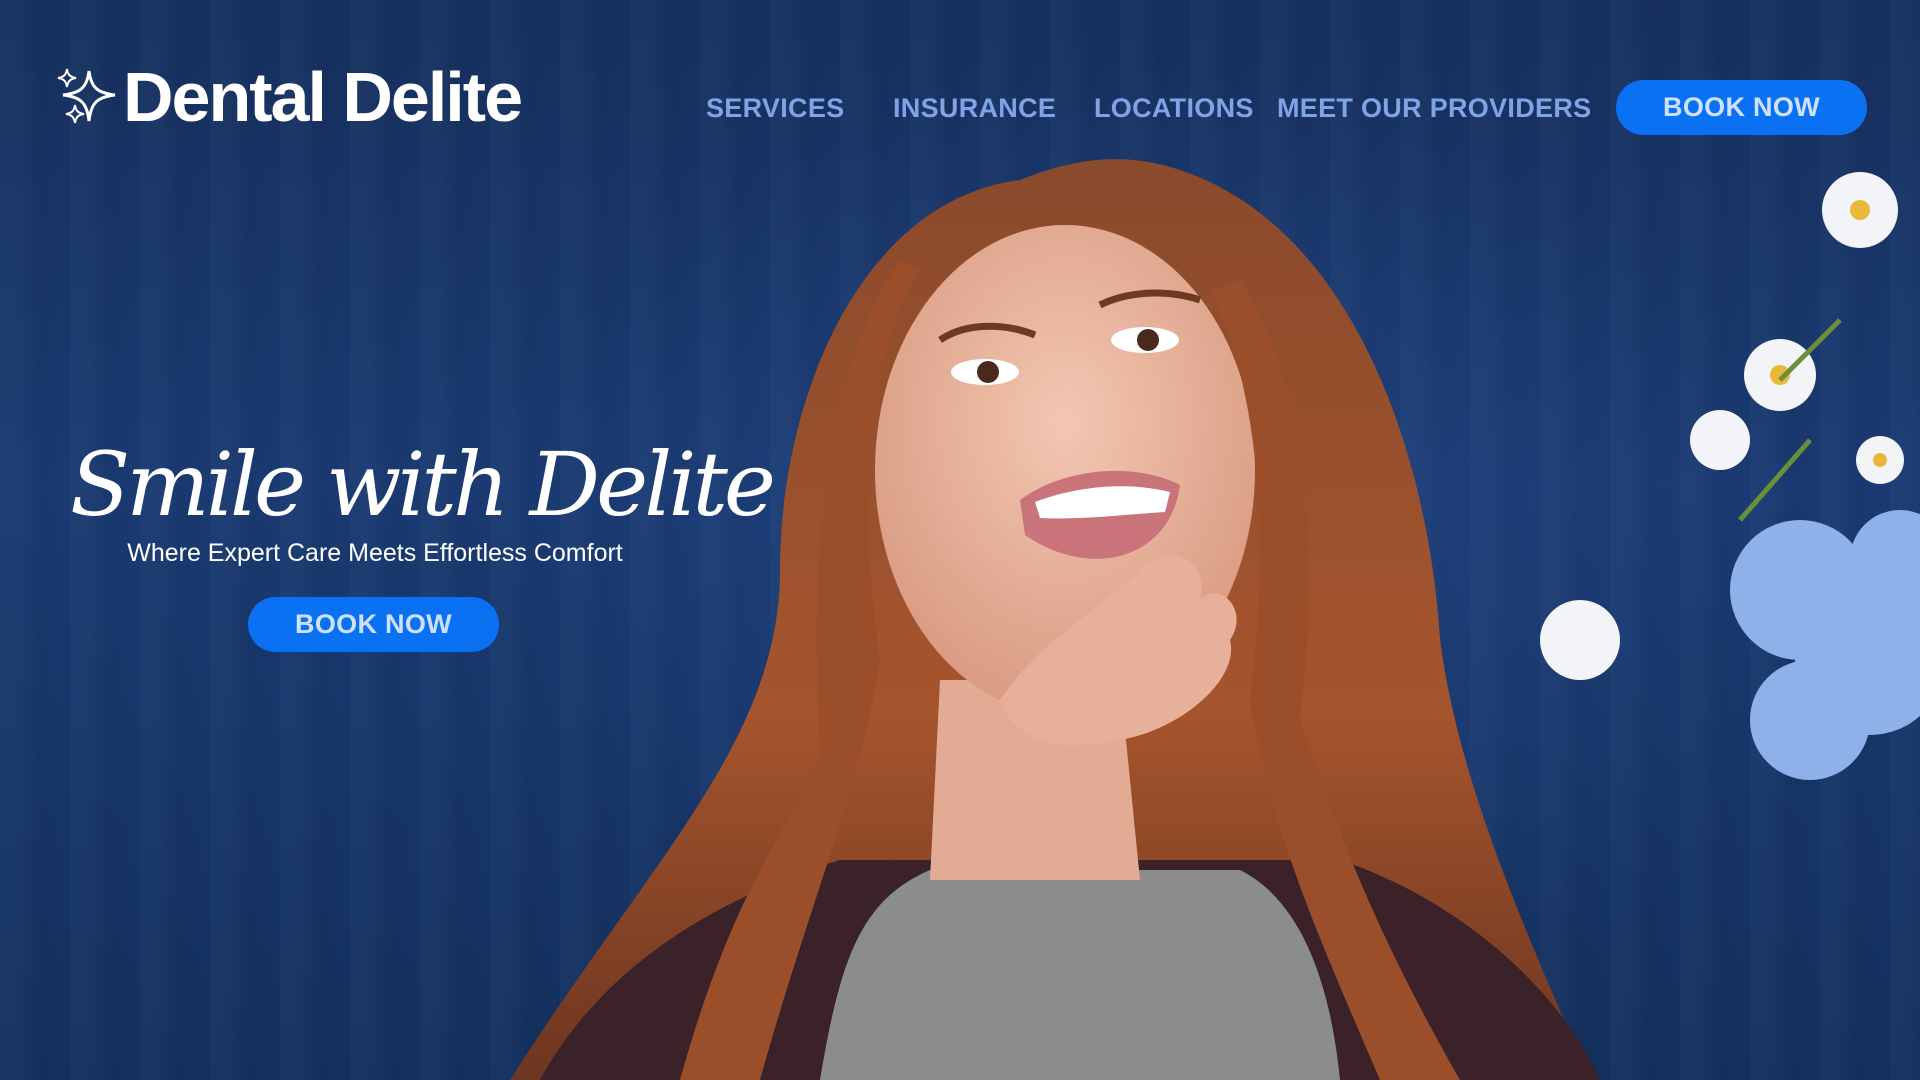  I want to click on brand-name: Dental Delite, so click(323, 97).